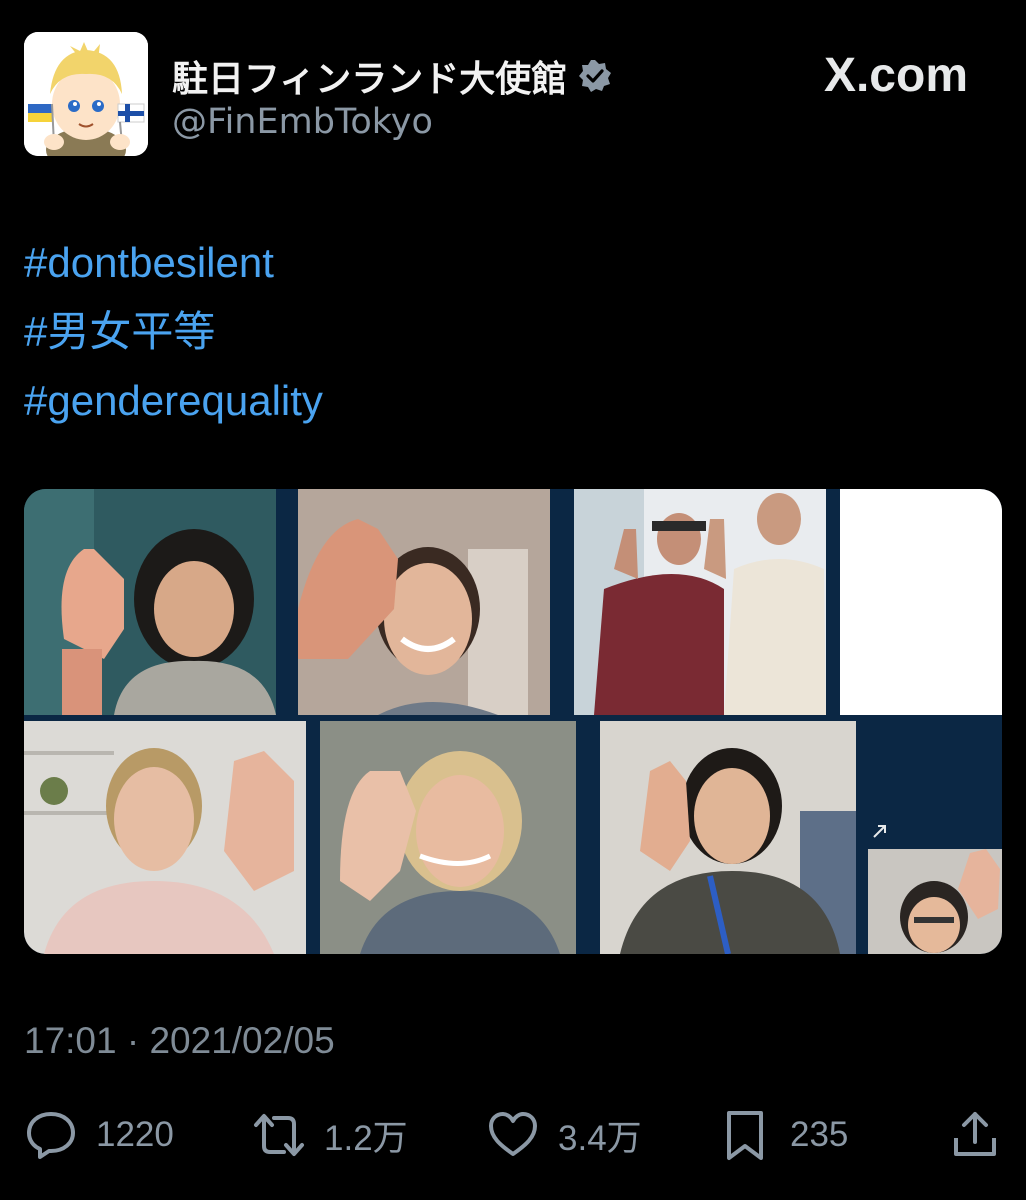 The image size is (1026, 1200). I want to click on reply-button: 1220, so click(99, 1135).